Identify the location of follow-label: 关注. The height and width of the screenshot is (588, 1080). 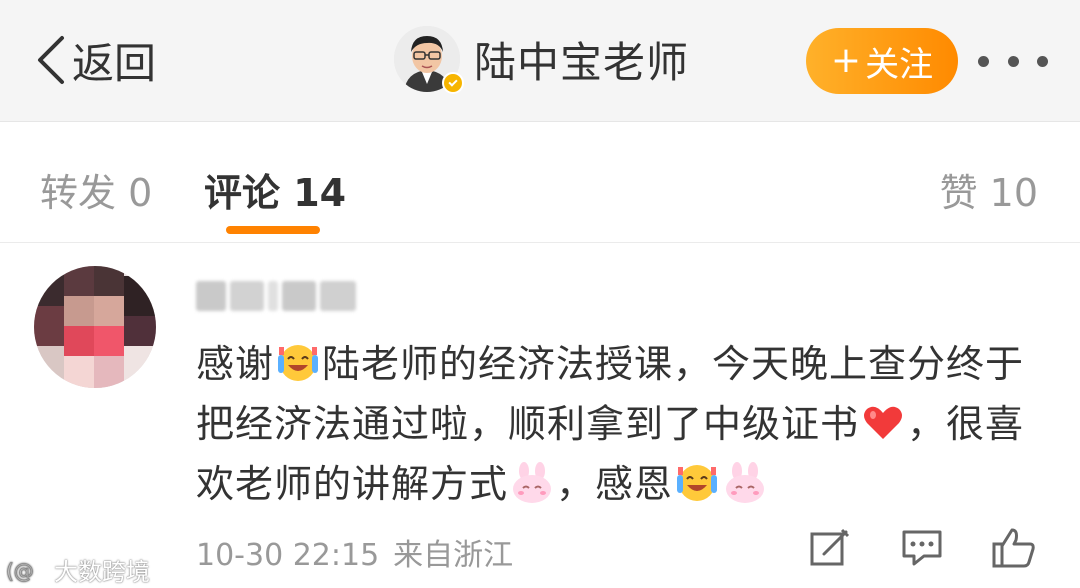
(899, 64).